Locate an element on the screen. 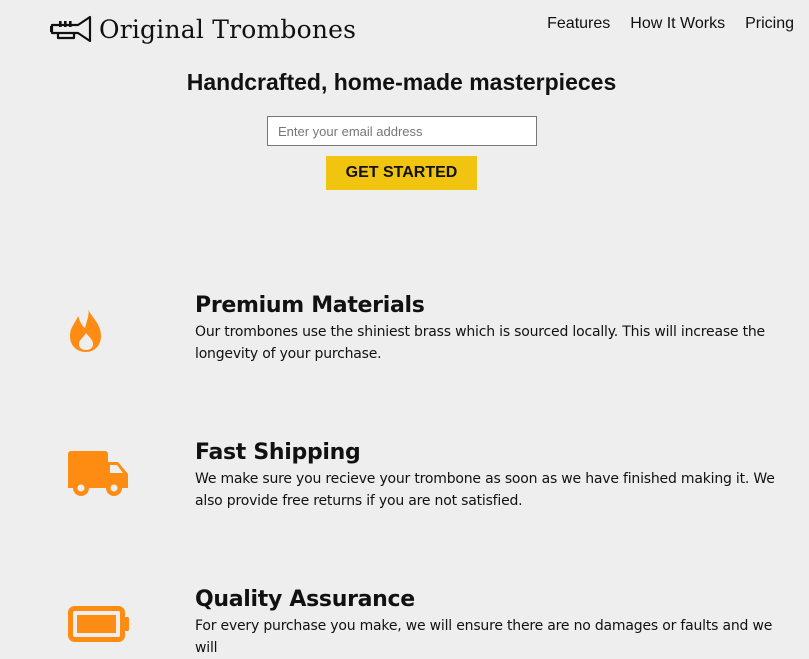  nav-link-features: Features is located at coordinates (578, 24).